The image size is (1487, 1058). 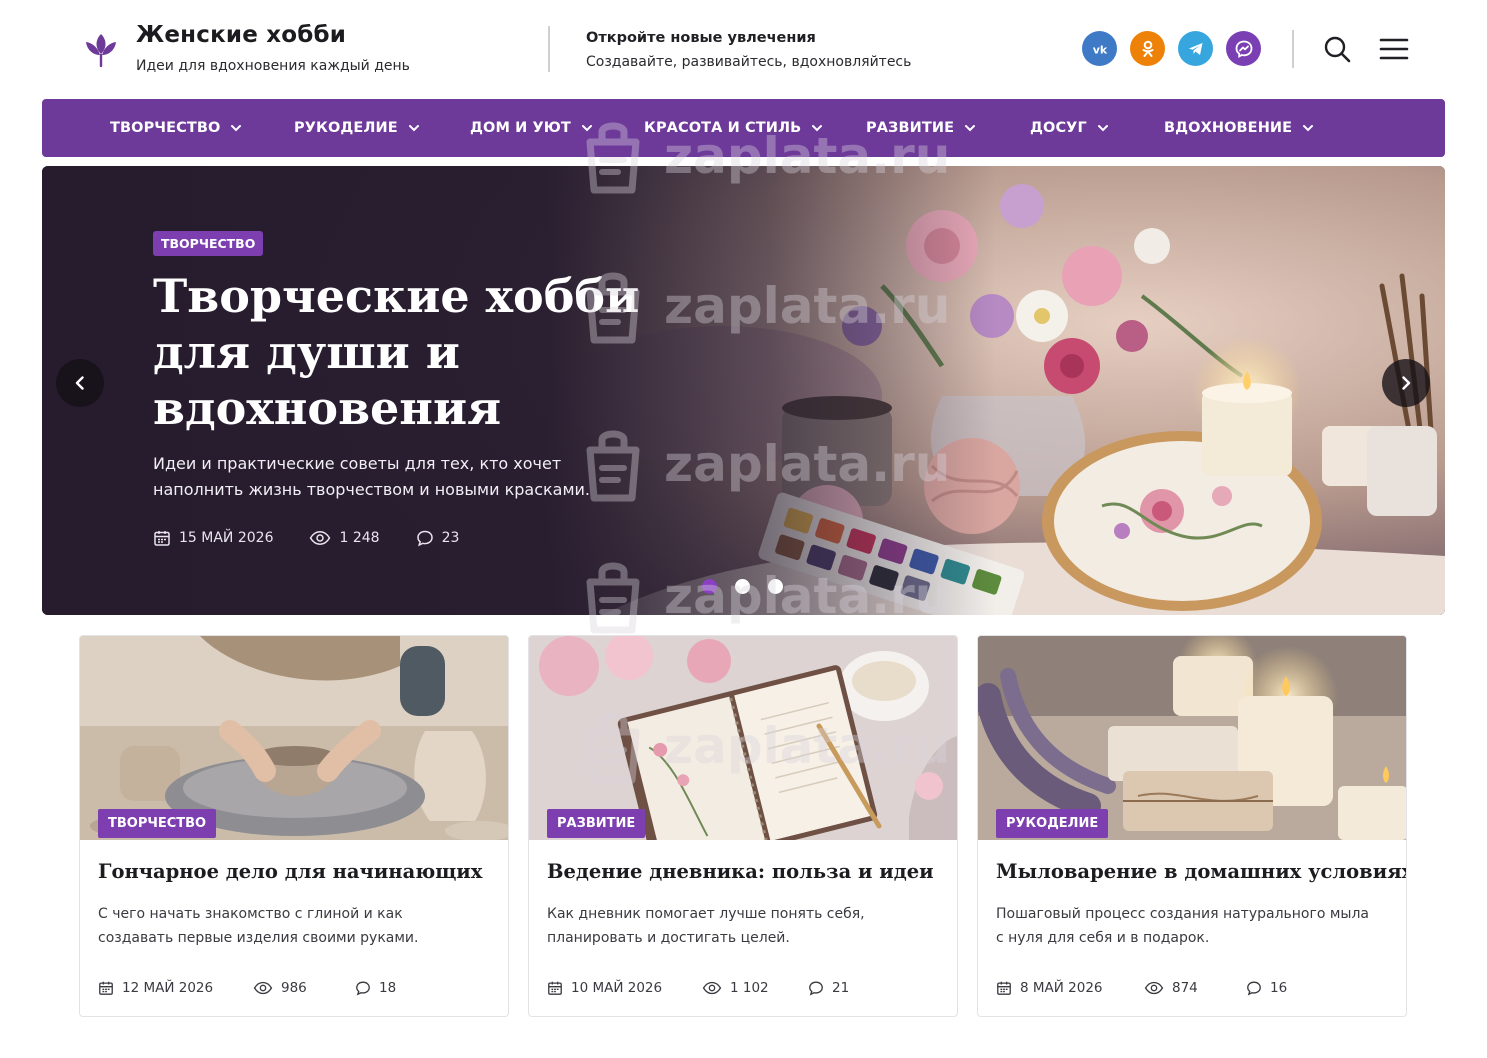 I want to click on nav-item-needlework: РУКОДЕЛИЕ, so click(x=357, y=128).